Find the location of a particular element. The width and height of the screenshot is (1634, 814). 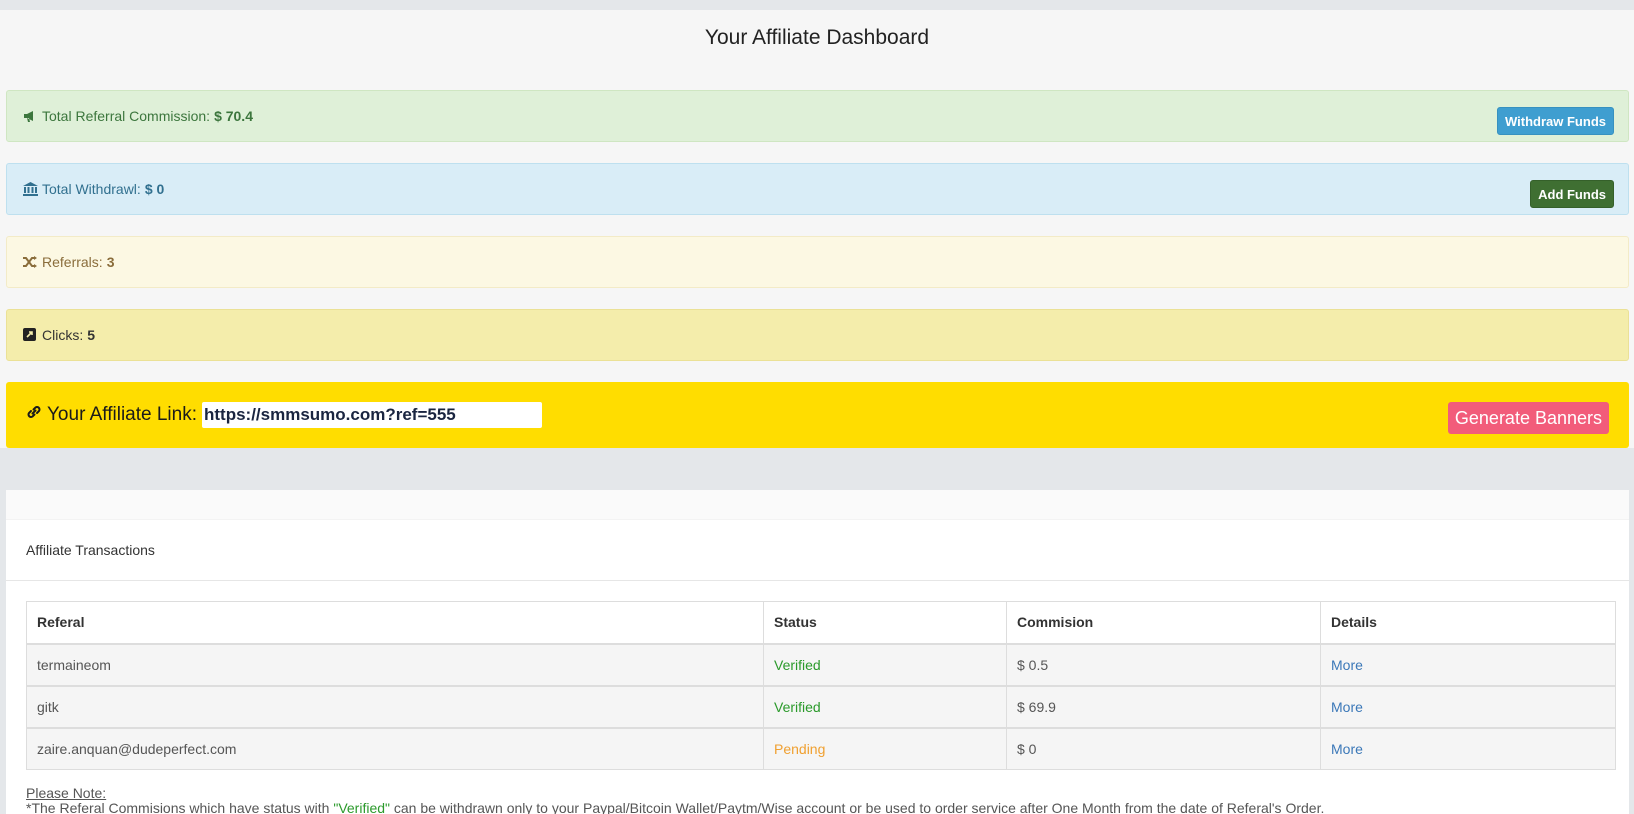

referrals-alert: Referrals: 3 is located at coordinates (817, 262).